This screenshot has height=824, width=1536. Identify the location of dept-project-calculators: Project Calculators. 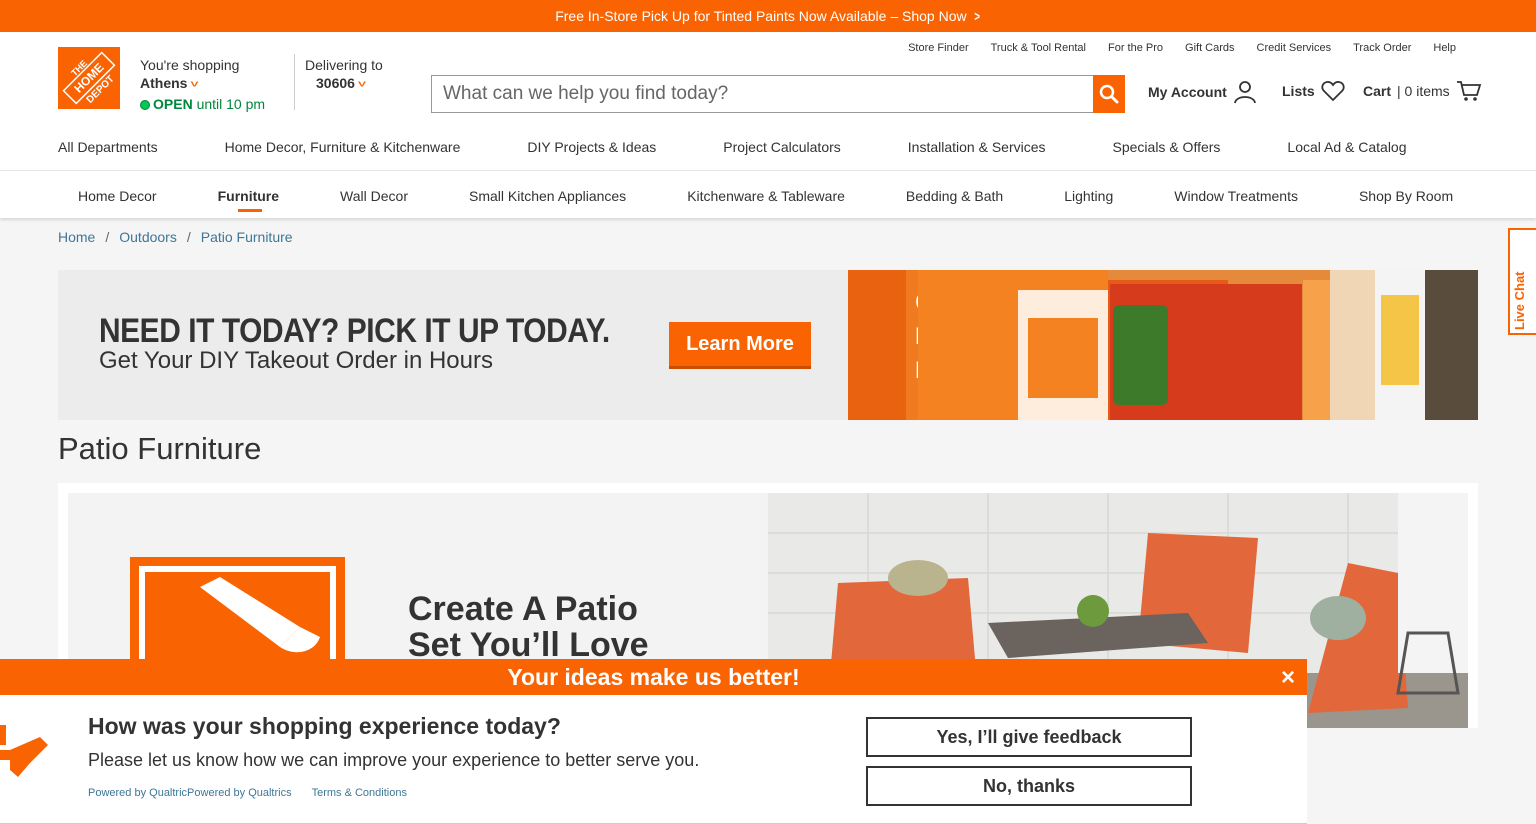
(782, 147).